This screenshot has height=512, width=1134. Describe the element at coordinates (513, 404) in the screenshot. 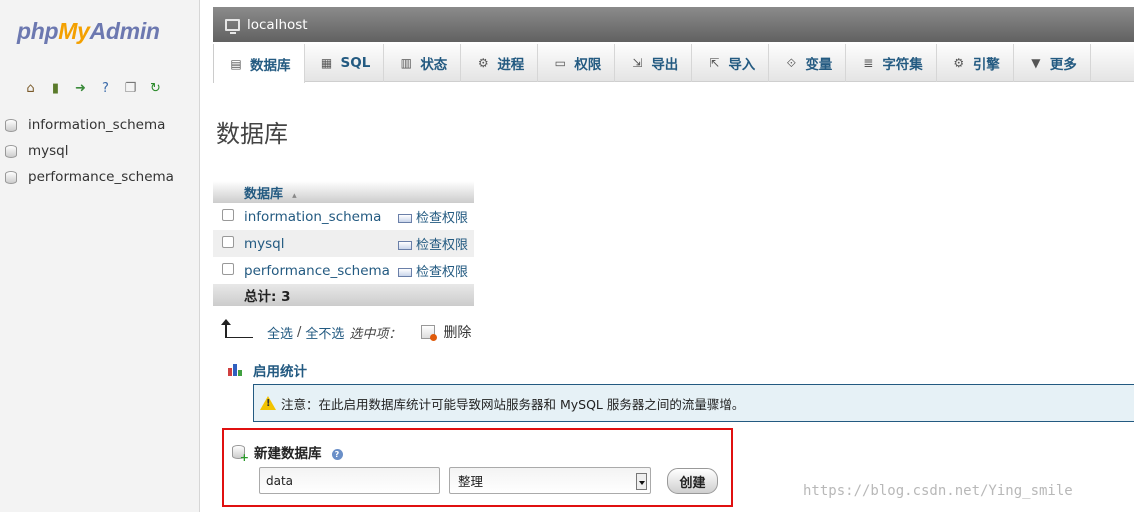

I see `notice-text: 注意：在此启用数据库统计可能导致网站服务器和 MySQL 服务器之间的流量骤增。` at that location.